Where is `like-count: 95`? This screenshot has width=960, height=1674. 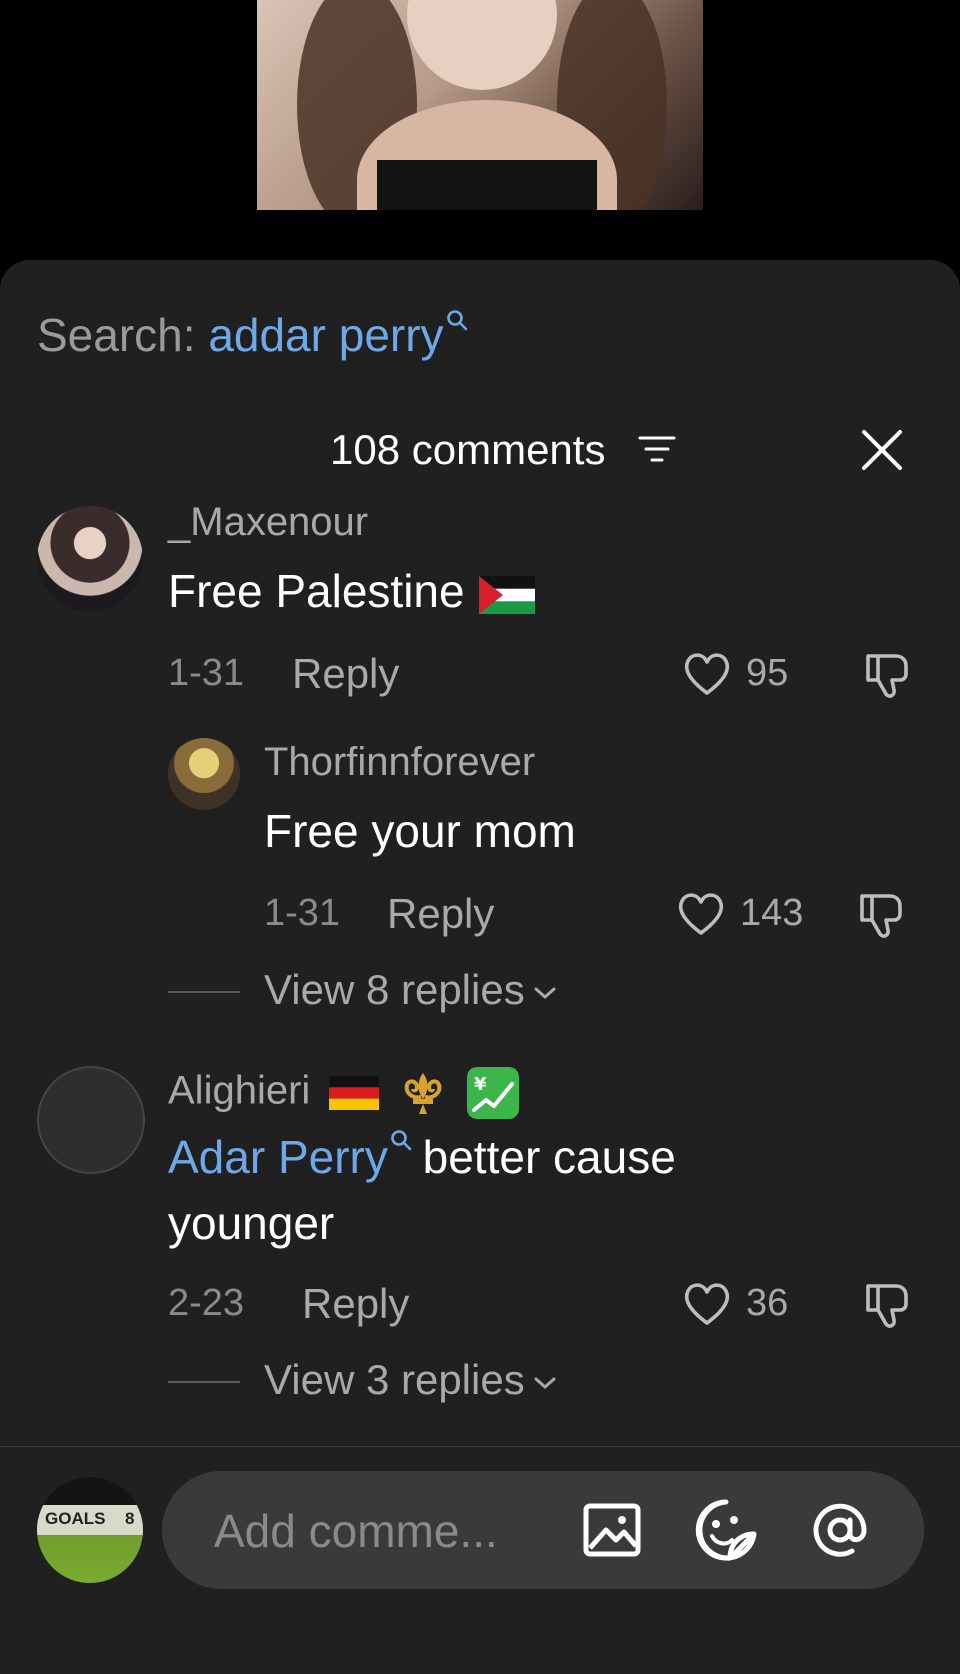
like-count: 95 is located at coordinates (767, 673).